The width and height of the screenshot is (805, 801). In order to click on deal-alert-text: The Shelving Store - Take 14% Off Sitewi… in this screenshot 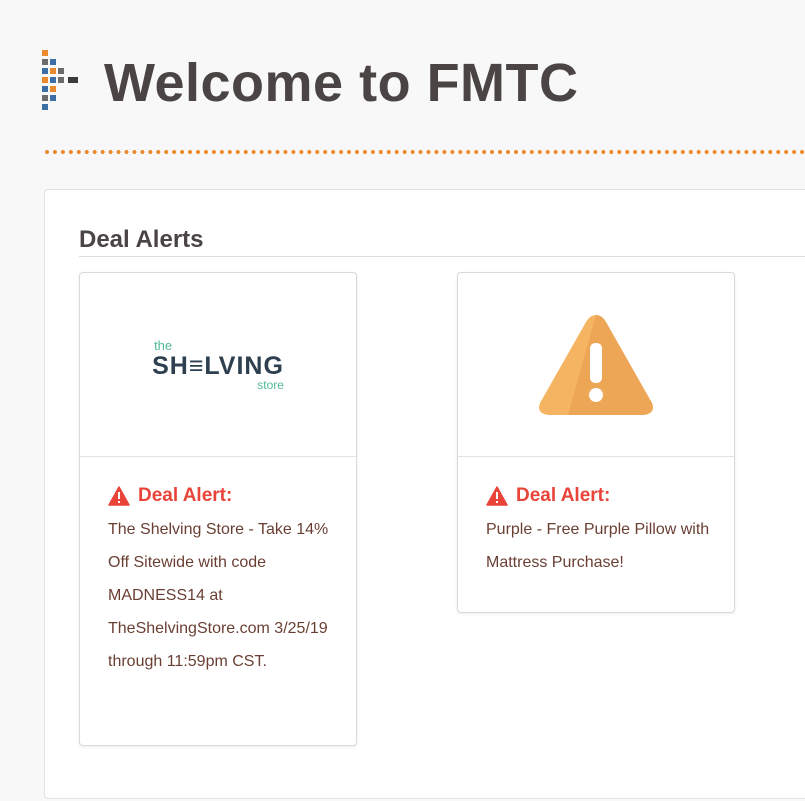, I will do `click(218, 595)`.